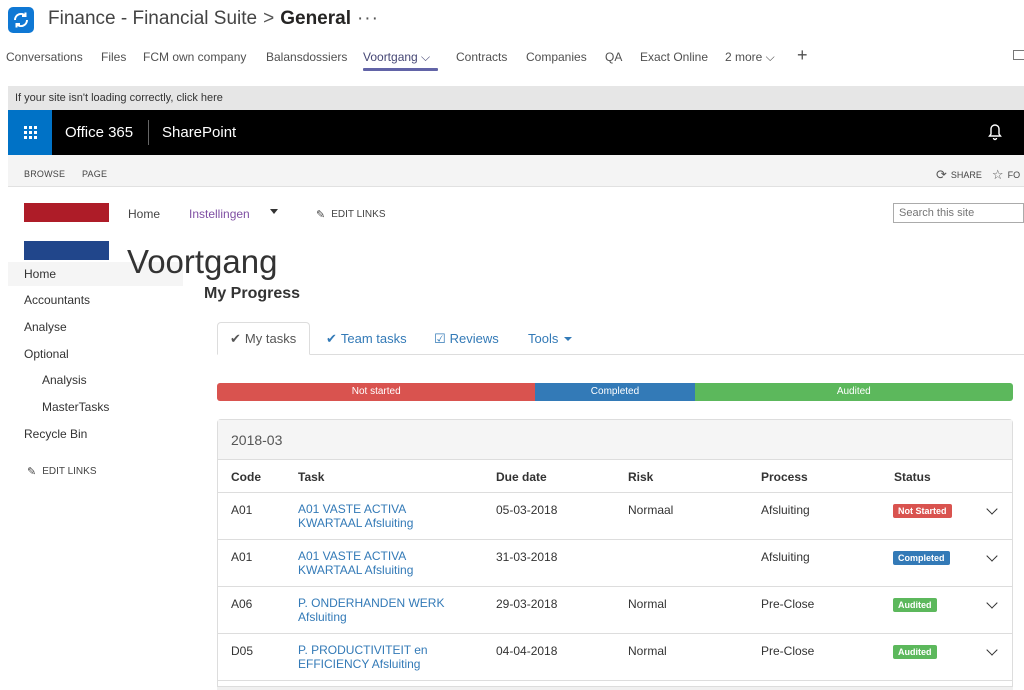 Image resolution: width=1024 pixels, height=690 pixels. What do you see at coordinates (99, 132) in the screenshot?
I see `office365-link: Office 365` at bounding box center [99, 132].